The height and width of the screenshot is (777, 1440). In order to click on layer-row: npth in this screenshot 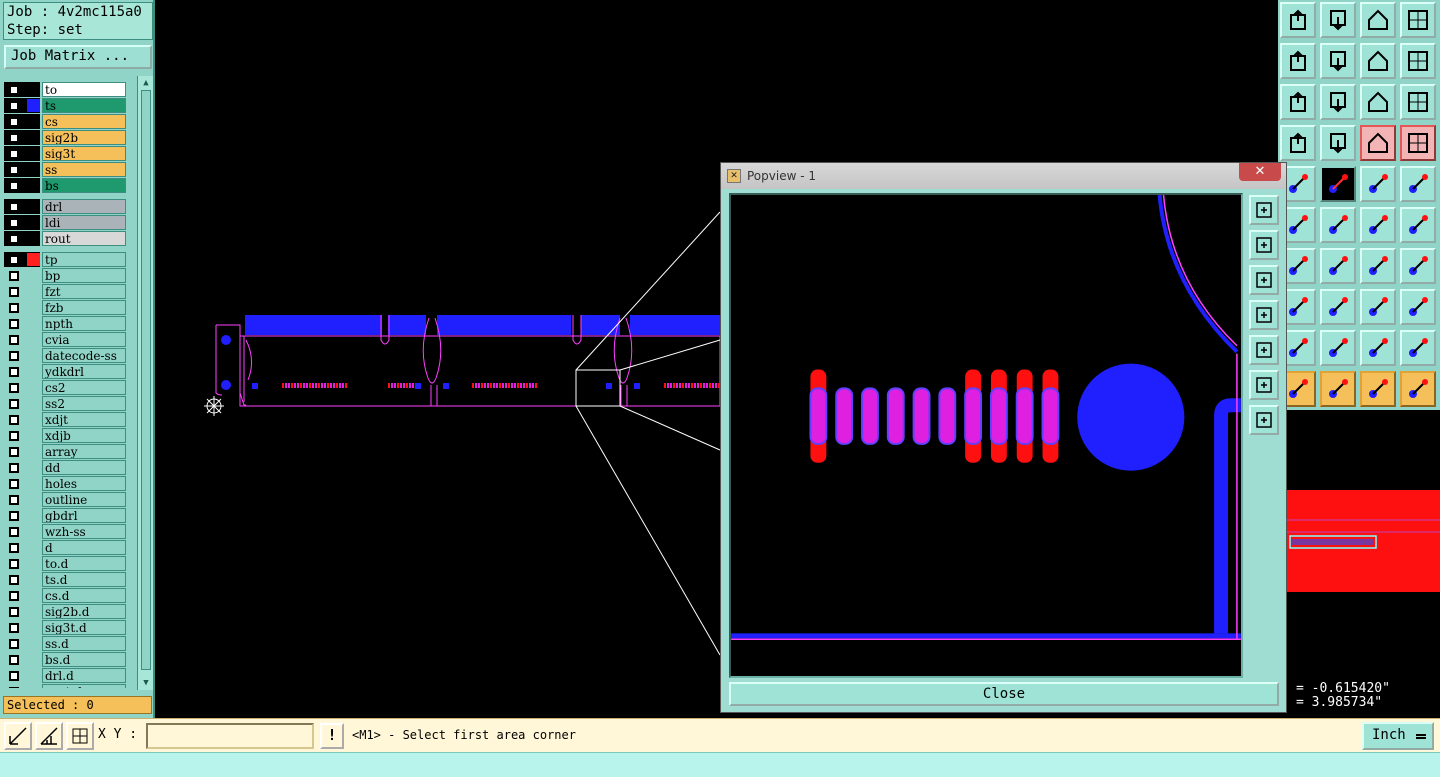, I will do `click(66, 323)`.